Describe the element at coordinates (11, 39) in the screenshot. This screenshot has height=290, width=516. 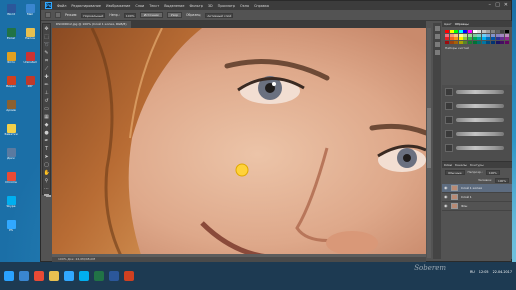
I see `desktop-icon: Excel` at that location.